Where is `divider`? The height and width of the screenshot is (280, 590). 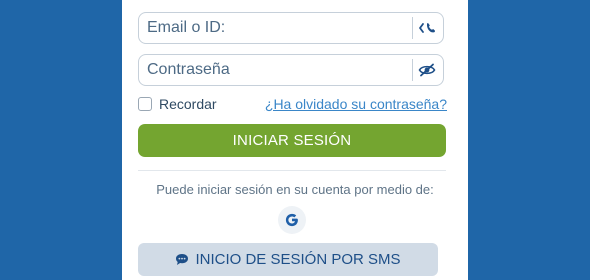
divider is located at coordinates (292, 170).